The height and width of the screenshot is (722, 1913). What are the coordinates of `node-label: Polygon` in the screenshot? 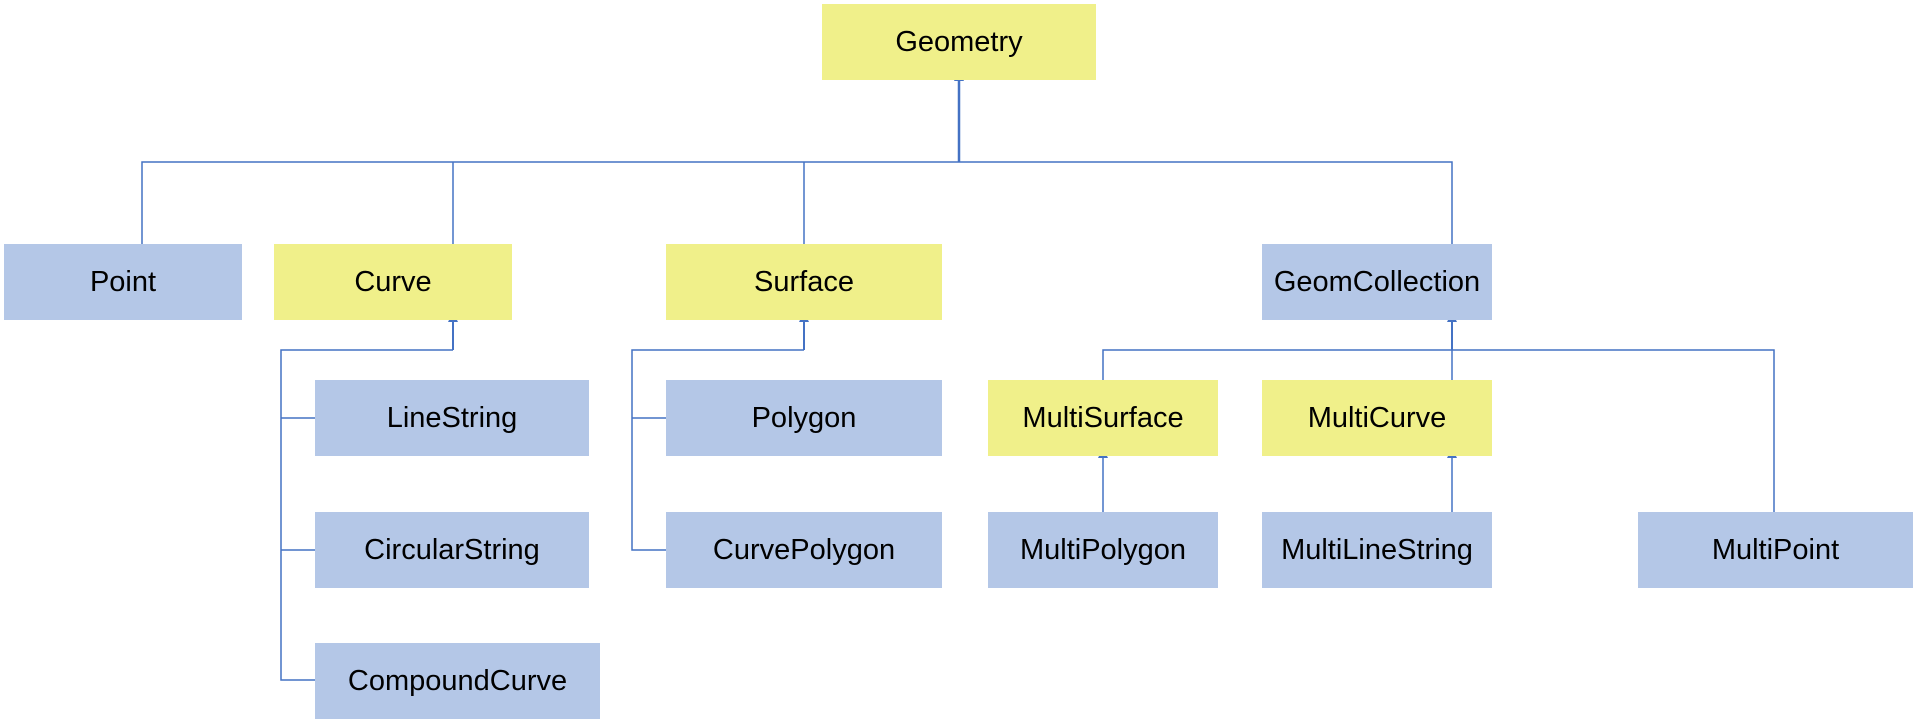 It's located at (804, 417).